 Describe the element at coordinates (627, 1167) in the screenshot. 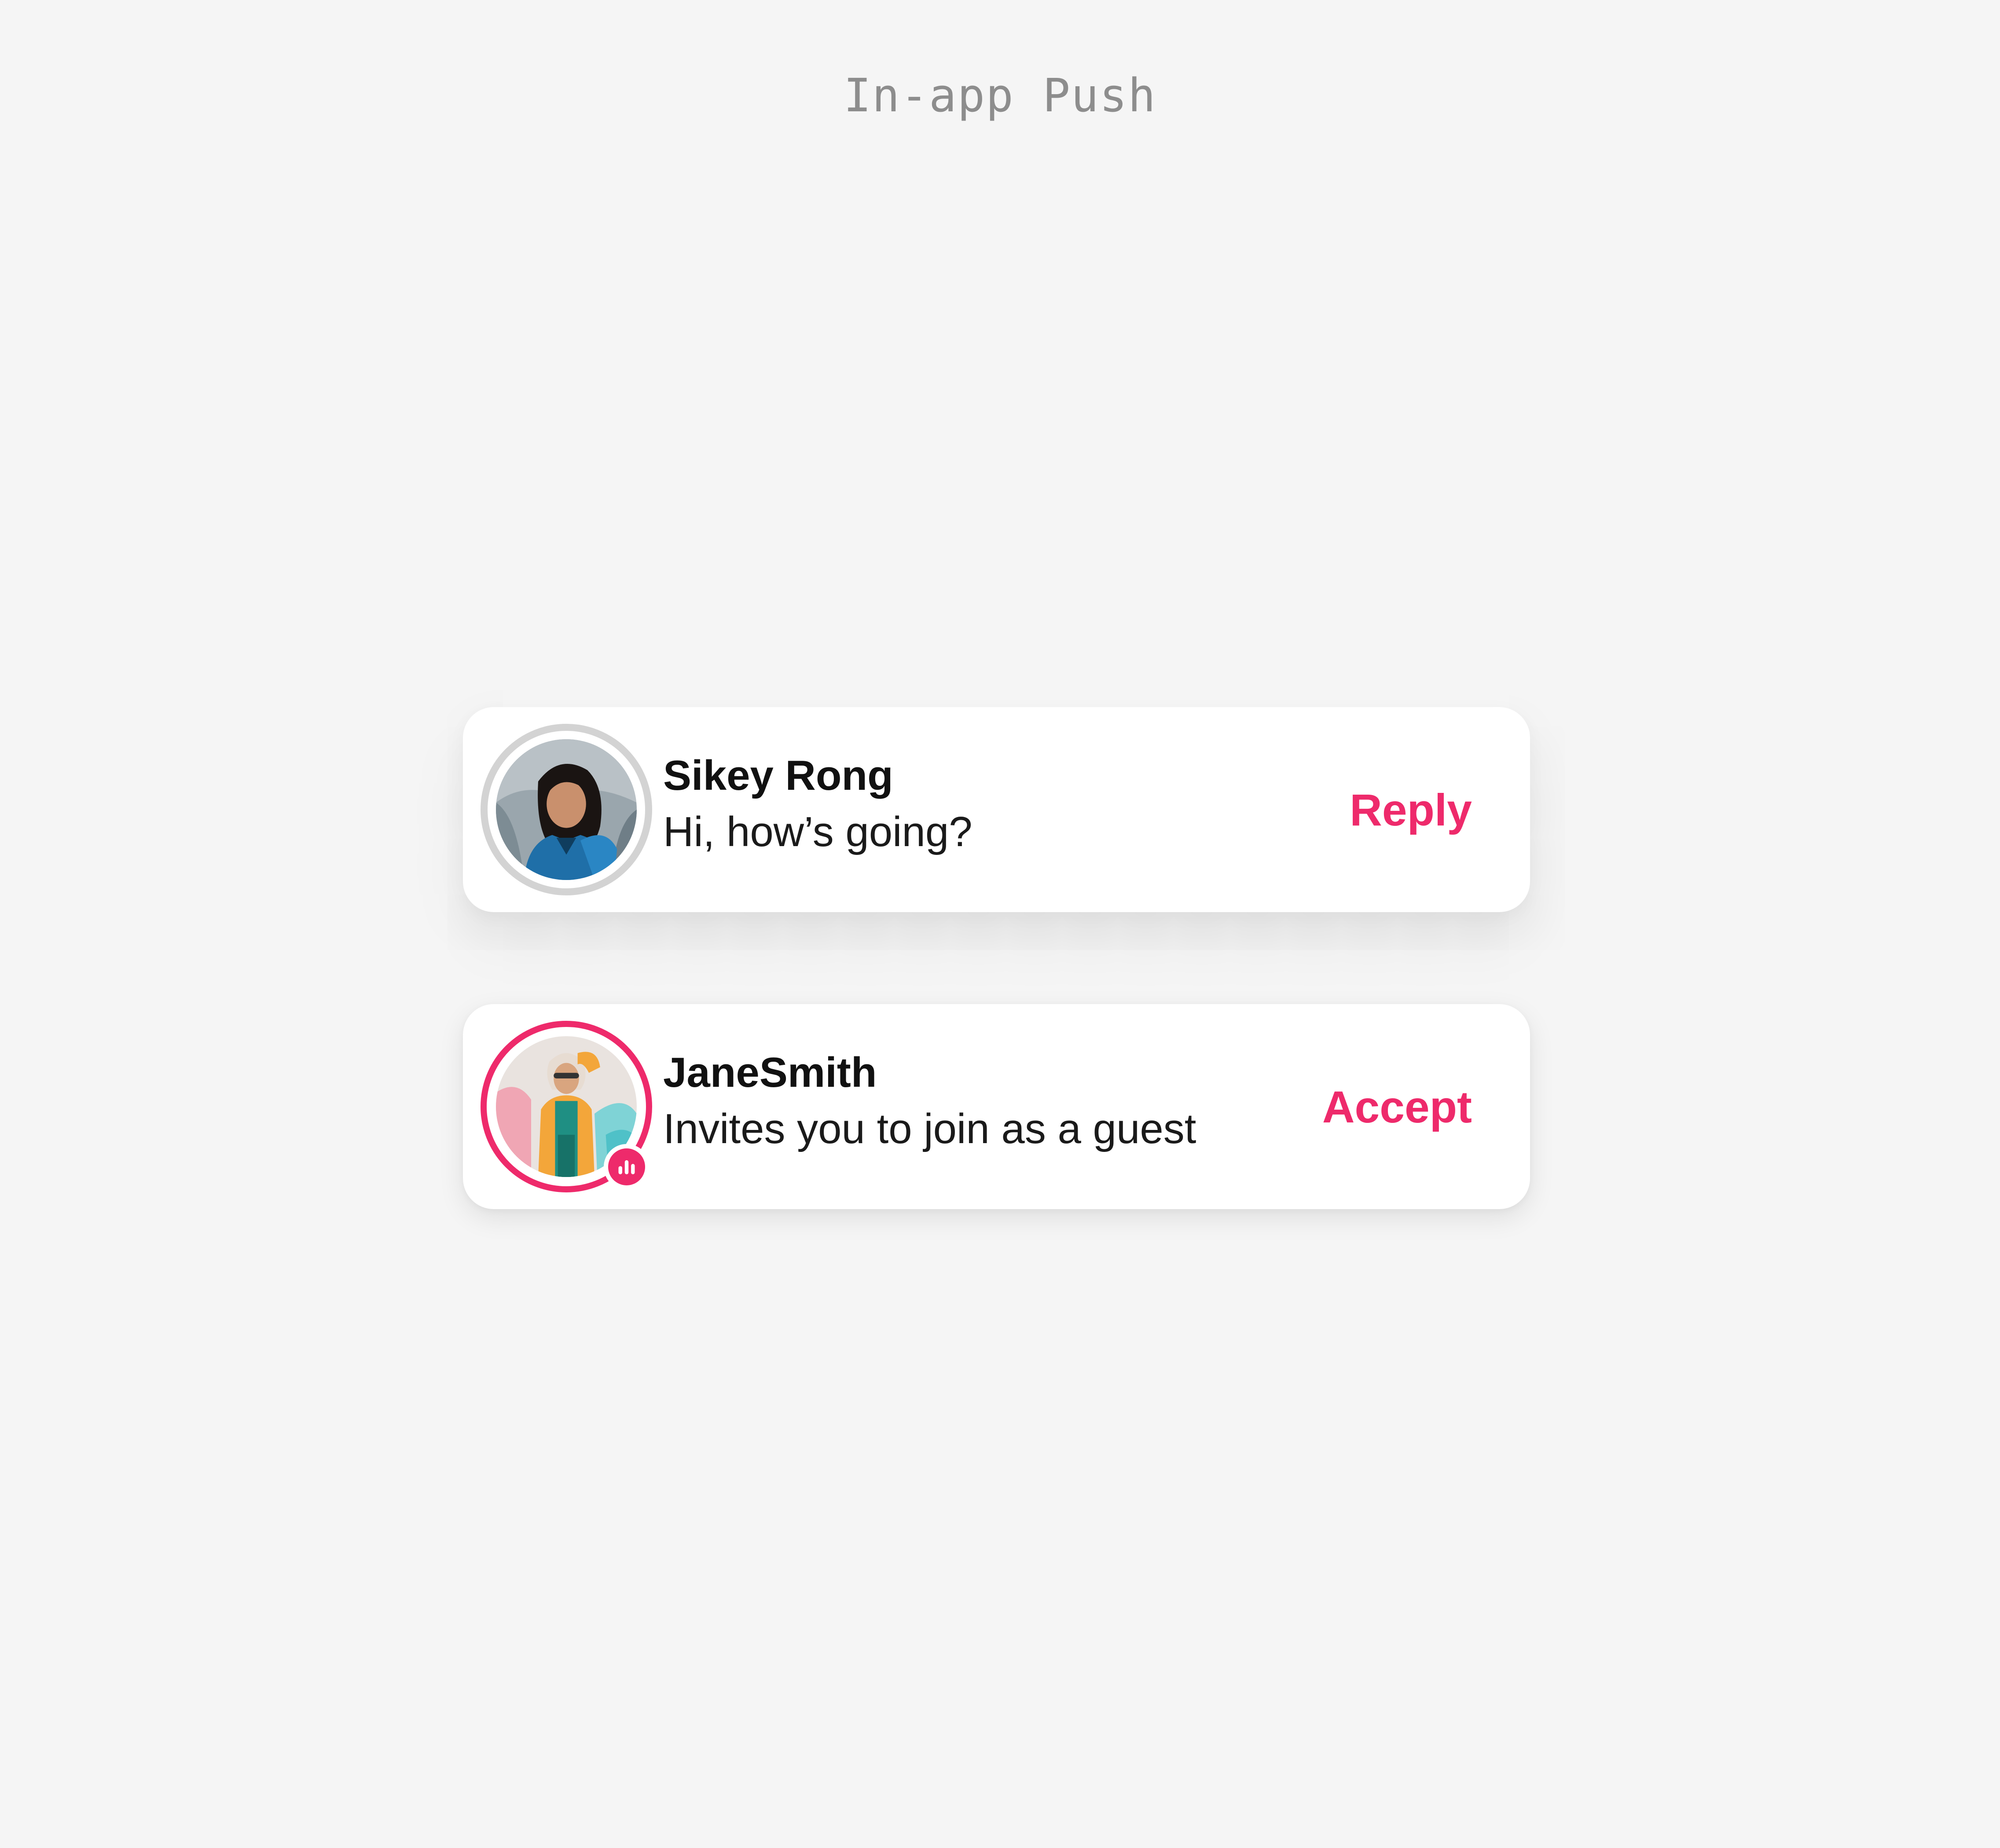

I see `audio-bars-icon` at that location.